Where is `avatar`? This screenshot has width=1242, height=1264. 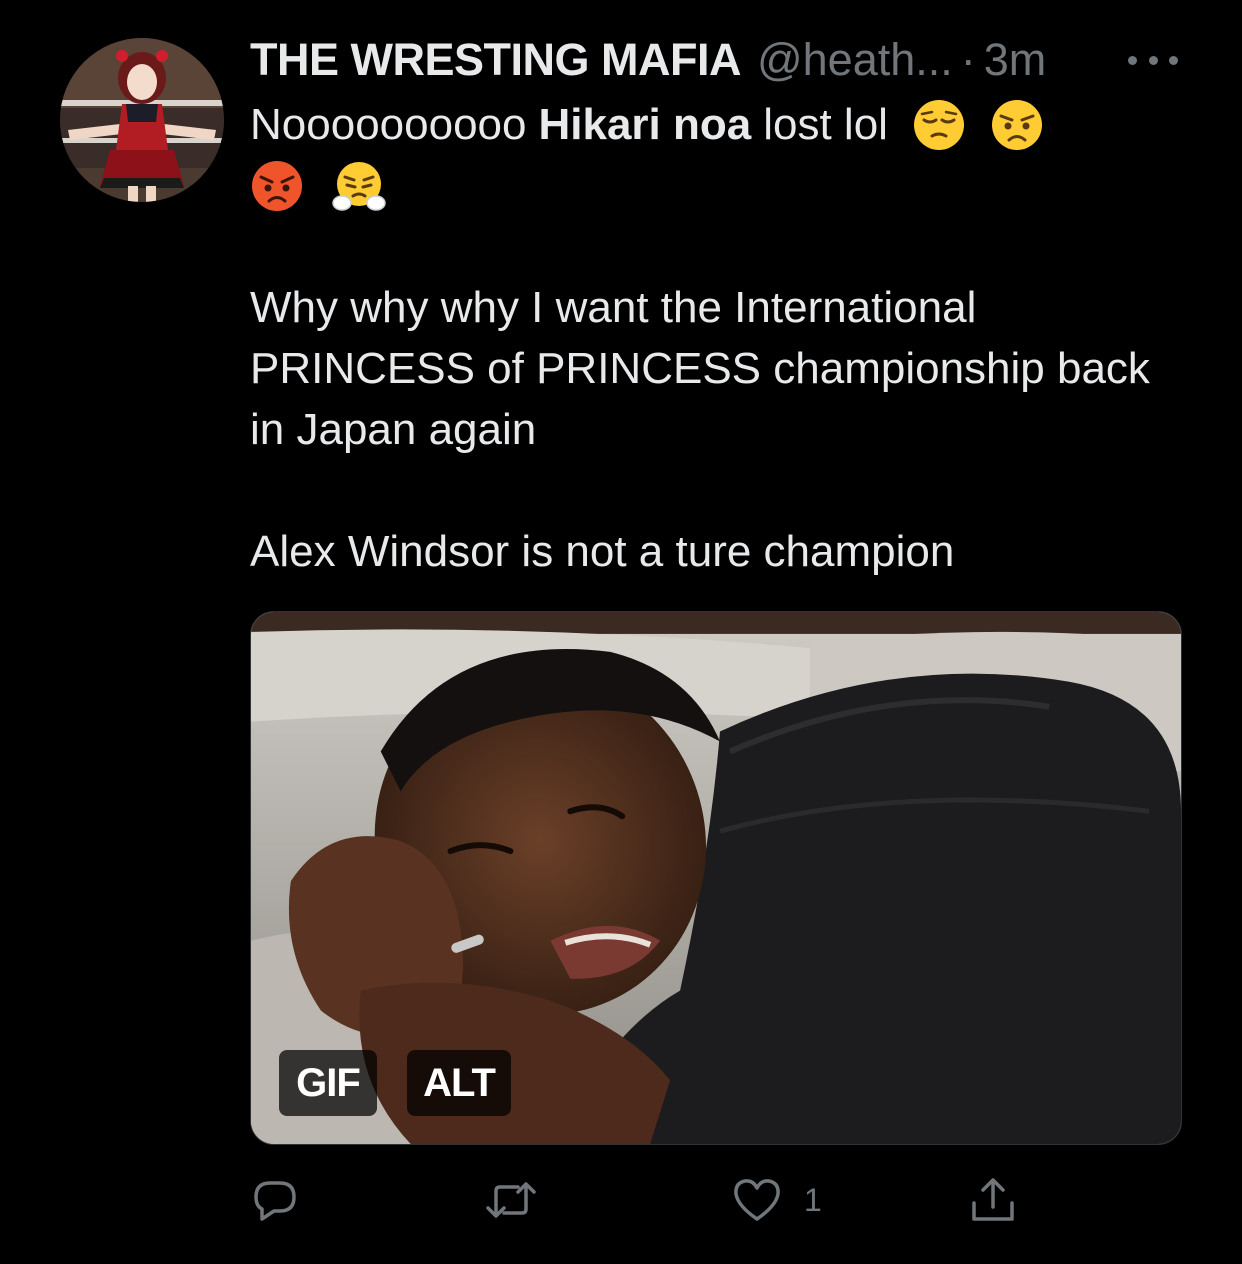 avatar is located at coordinates (142, 120).